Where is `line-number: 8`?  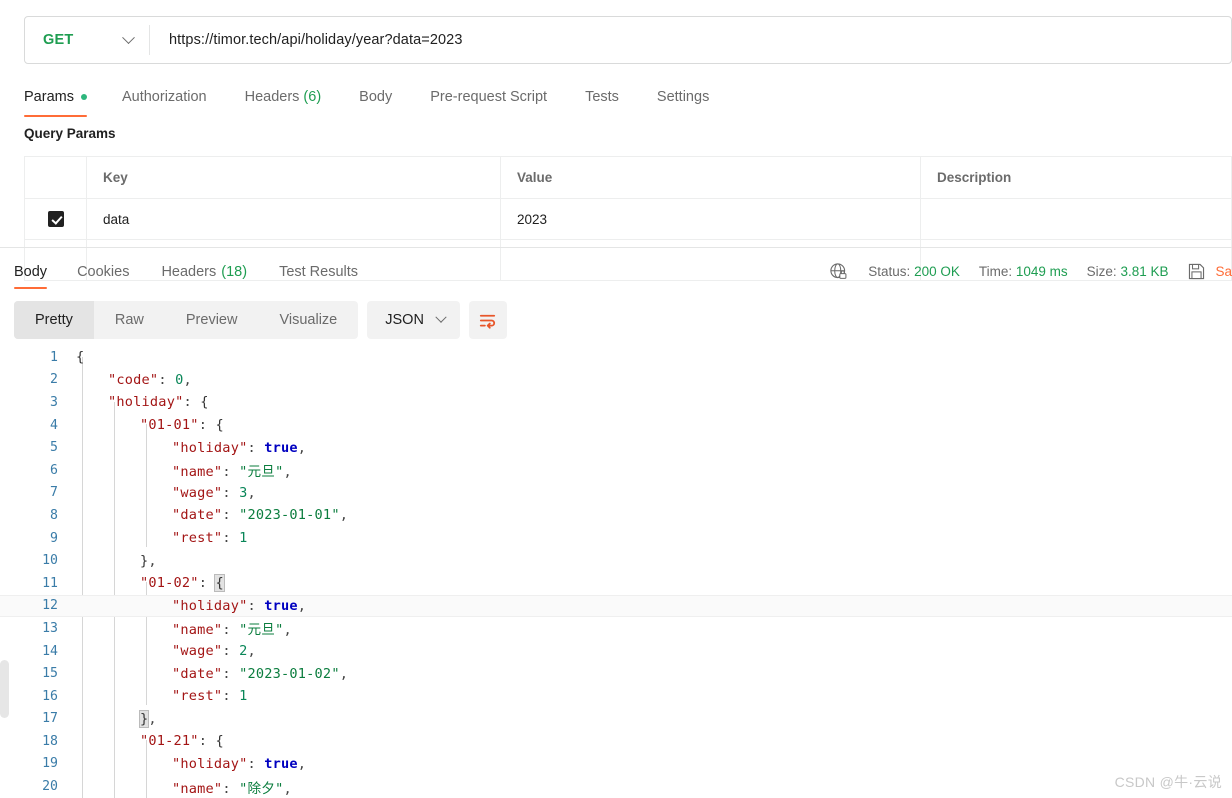
line-number: 8 is located at coordinates (54, 515).